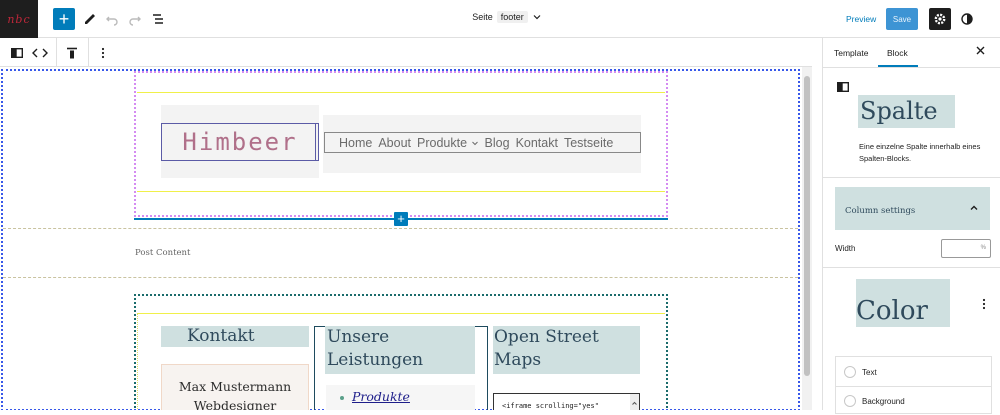  I want to click on document-overview-button, so click(158, 19).